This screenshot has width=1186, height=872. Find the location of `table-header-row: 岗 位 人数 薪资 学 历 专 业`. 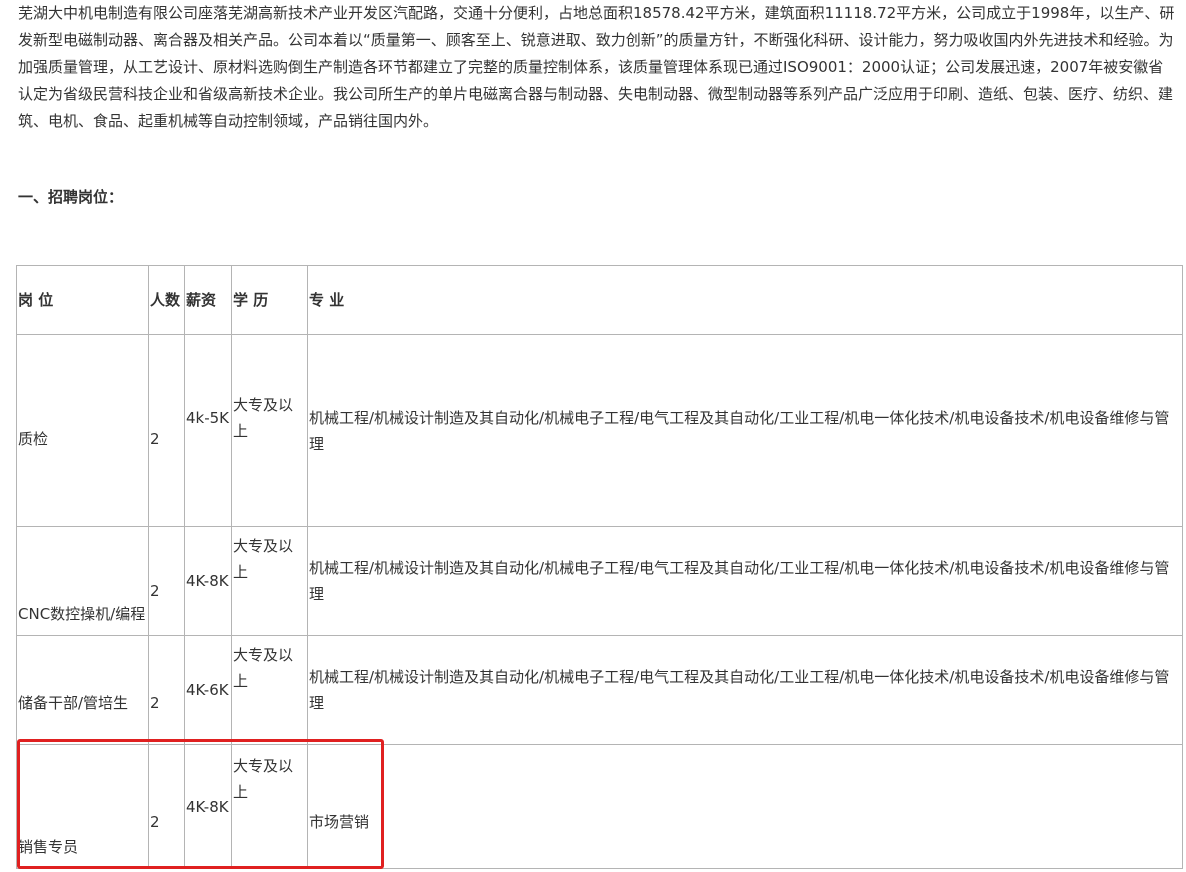

table-header-row: 岗 位 人数 薪资 学 历 专 业 is located at coordinates (599, 300).